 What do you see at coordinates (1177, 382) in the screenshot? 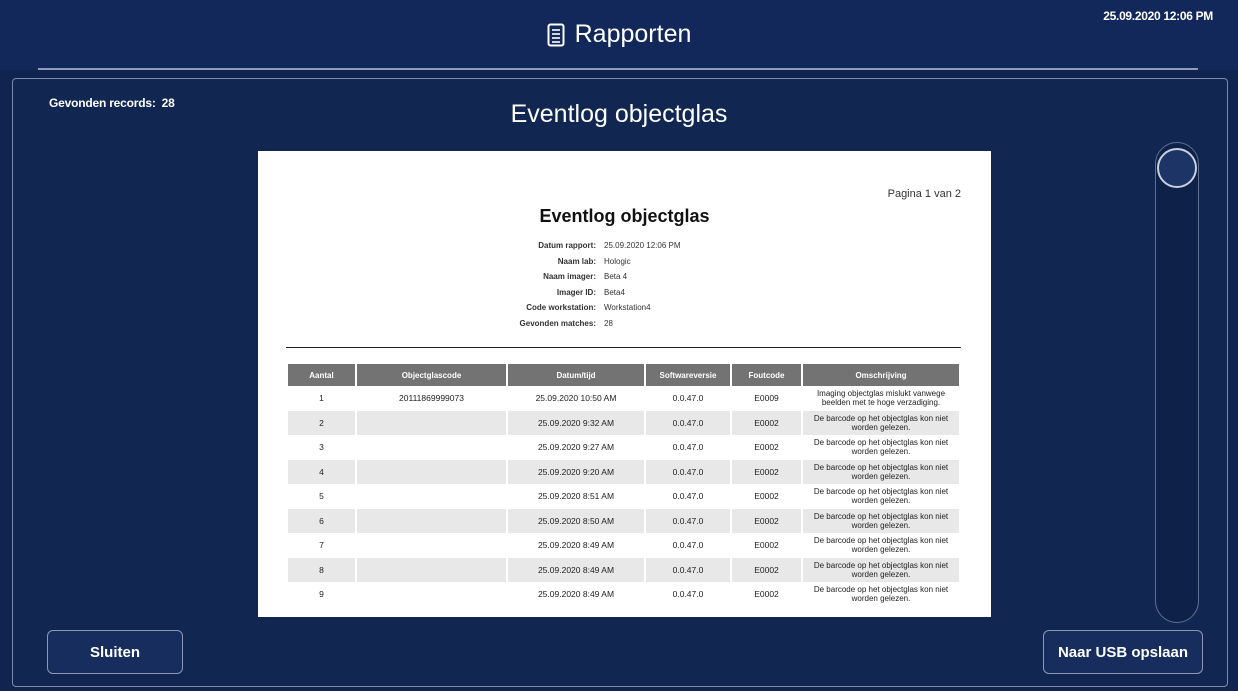
I see `scrollbar-track` at bounding box center [1177, 382].